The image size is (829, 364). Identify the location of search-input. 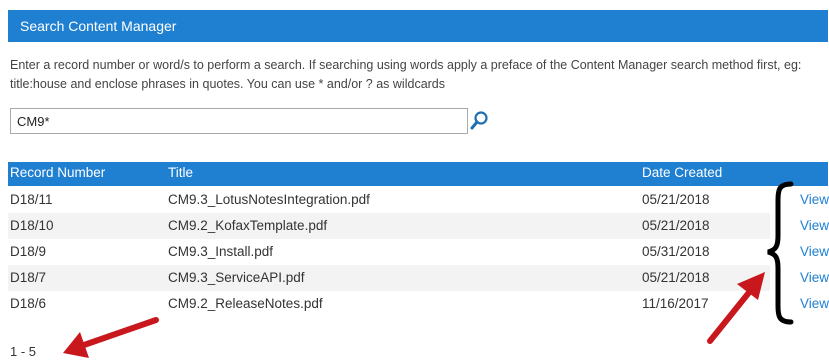
(239, 121).